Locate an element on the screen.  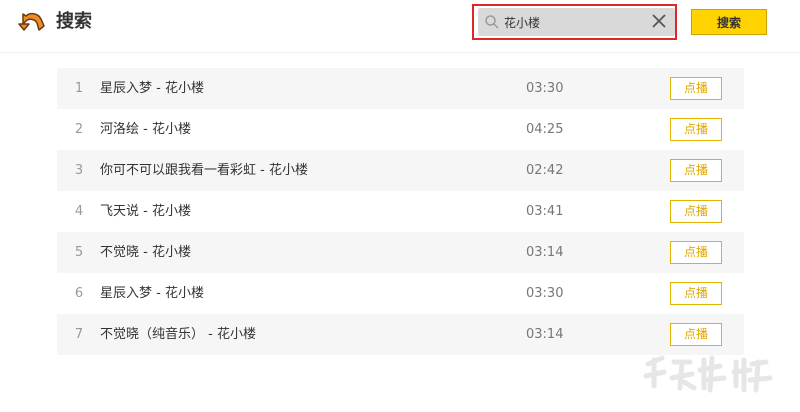
search-icon is located at coordinates (492, 22).